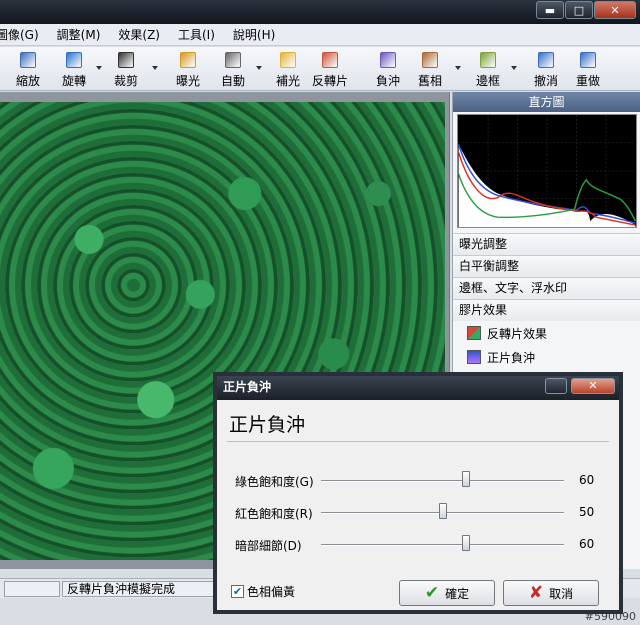 This screenshot has height=625, width=640. I want to click on ok-button: ✔ 確定, so click(447, 593).